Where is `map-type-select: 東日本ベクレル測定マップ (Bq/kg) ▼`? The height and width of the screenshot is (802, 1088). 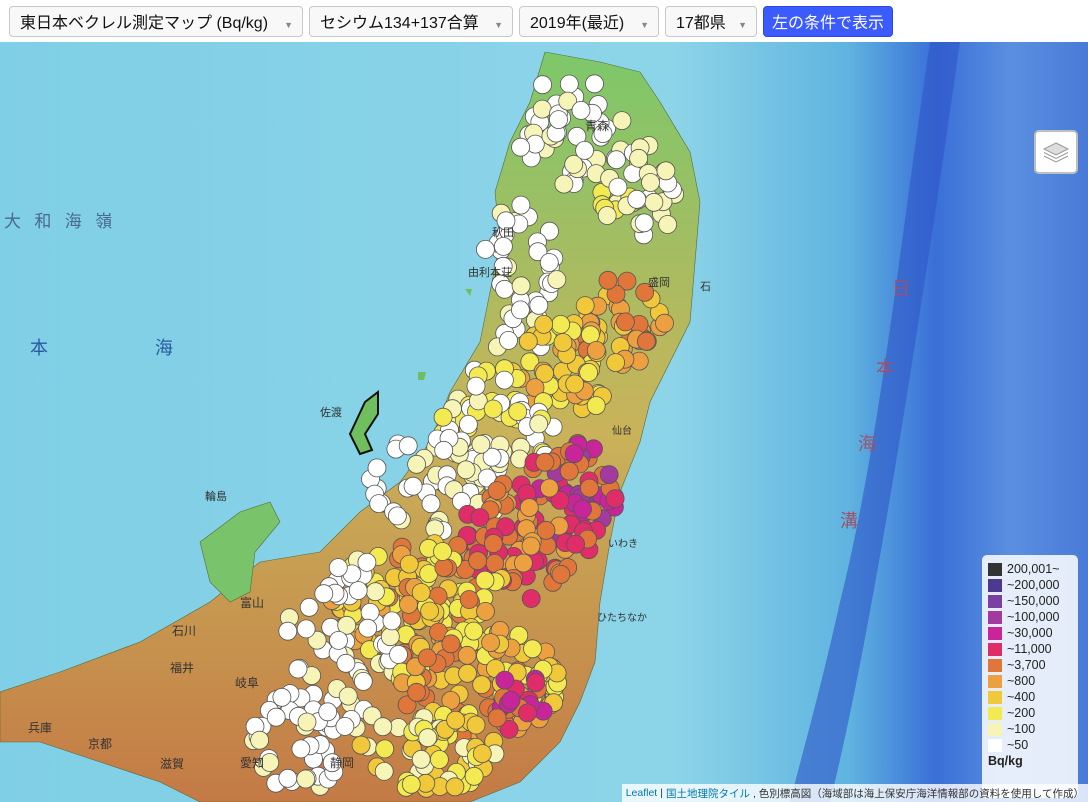 map-type-select: 東日本ベクレル測定マップ (Bq/kg) ▼ is located at coordinates (156, 21).